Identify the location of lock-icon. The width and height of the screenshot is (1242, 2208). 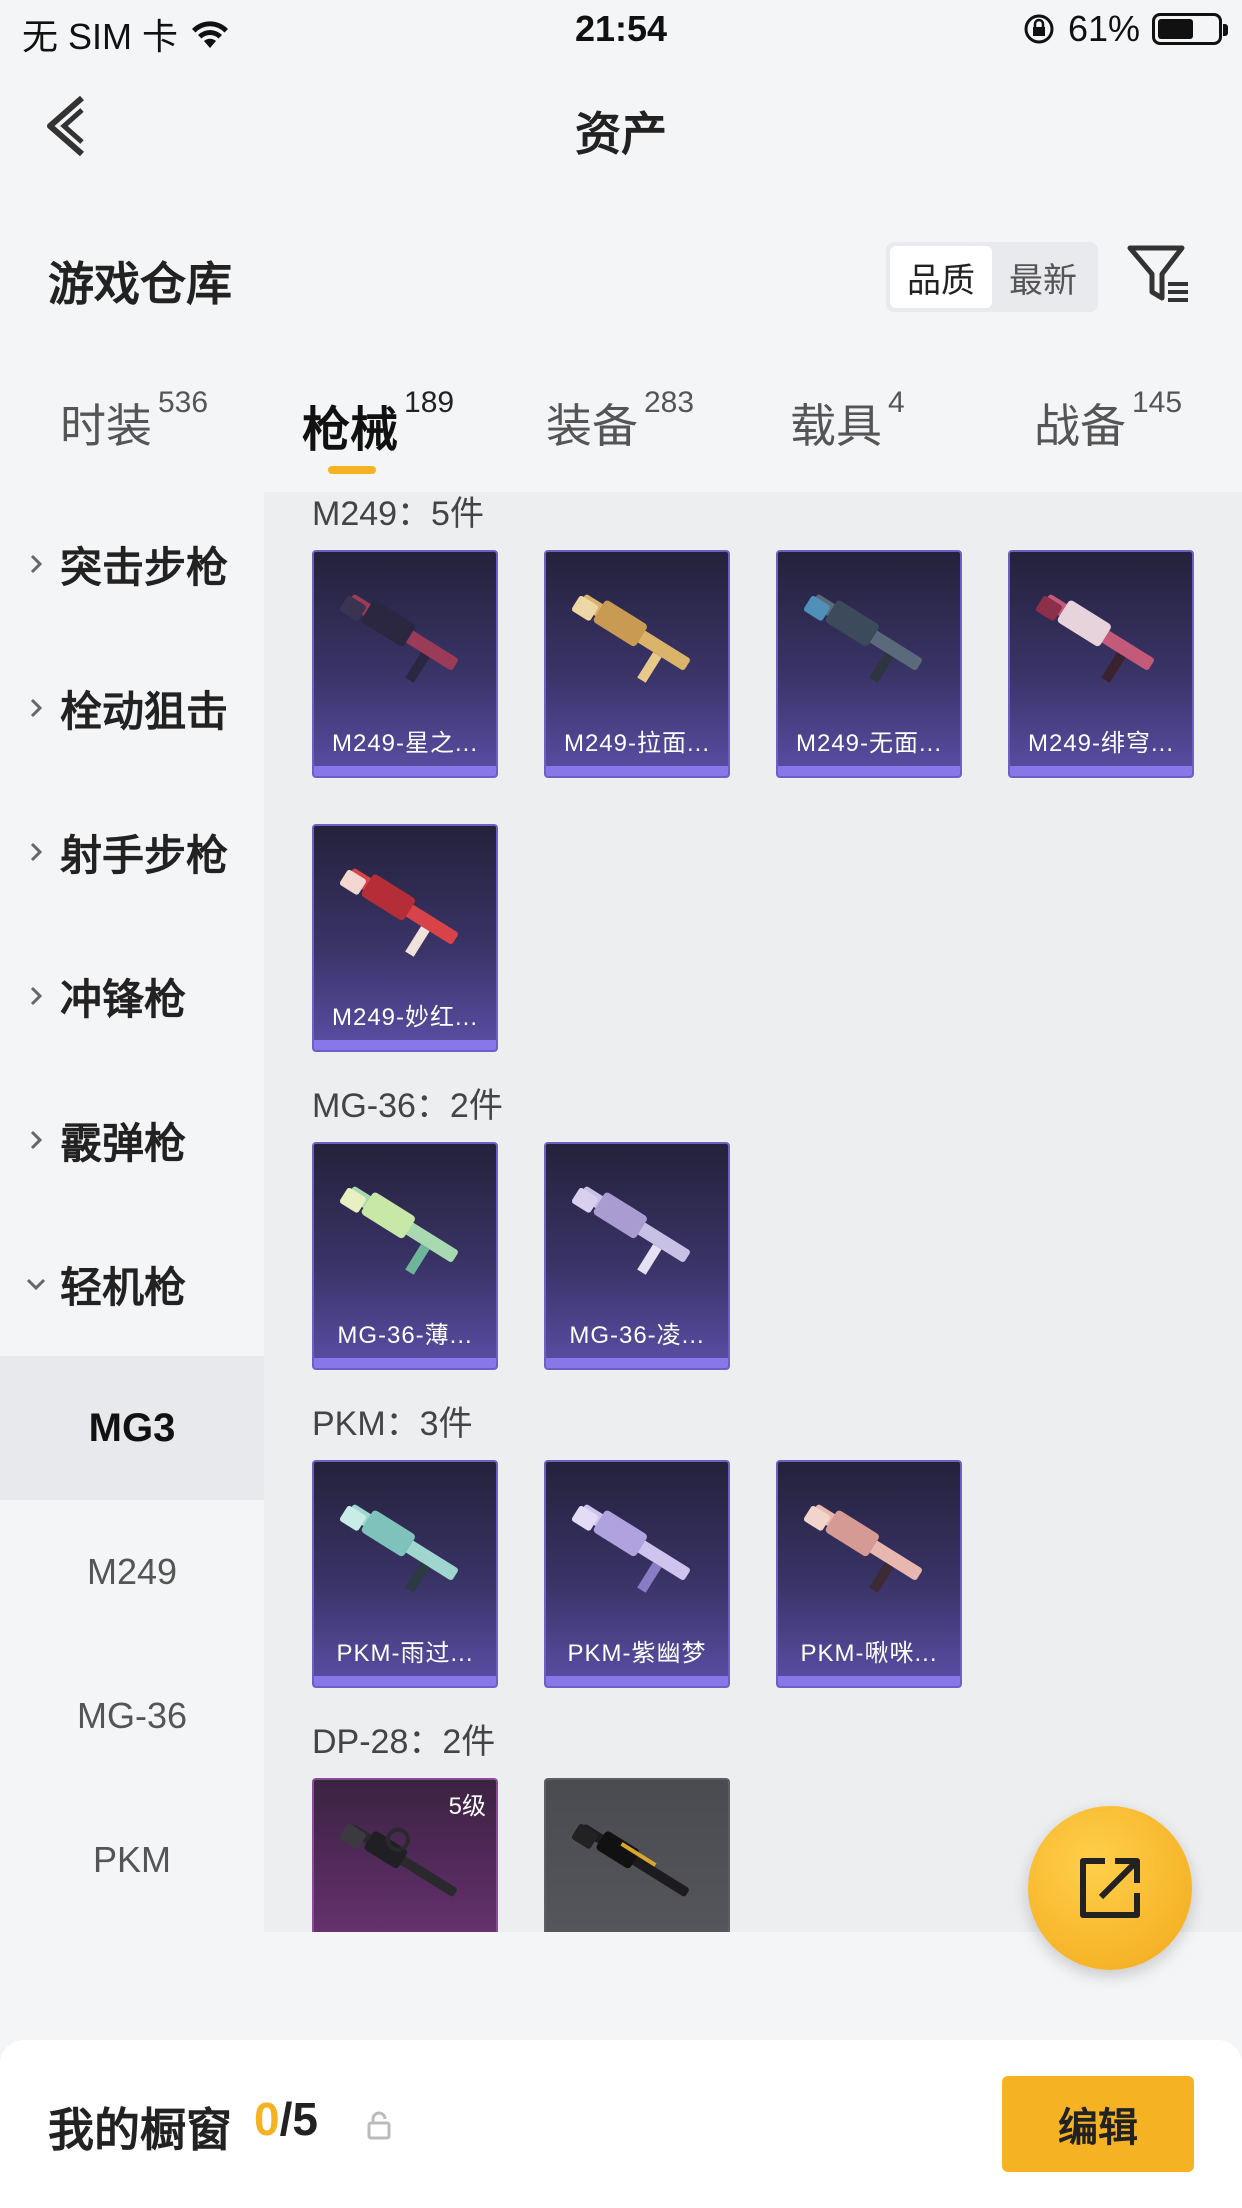
(379, 2125).